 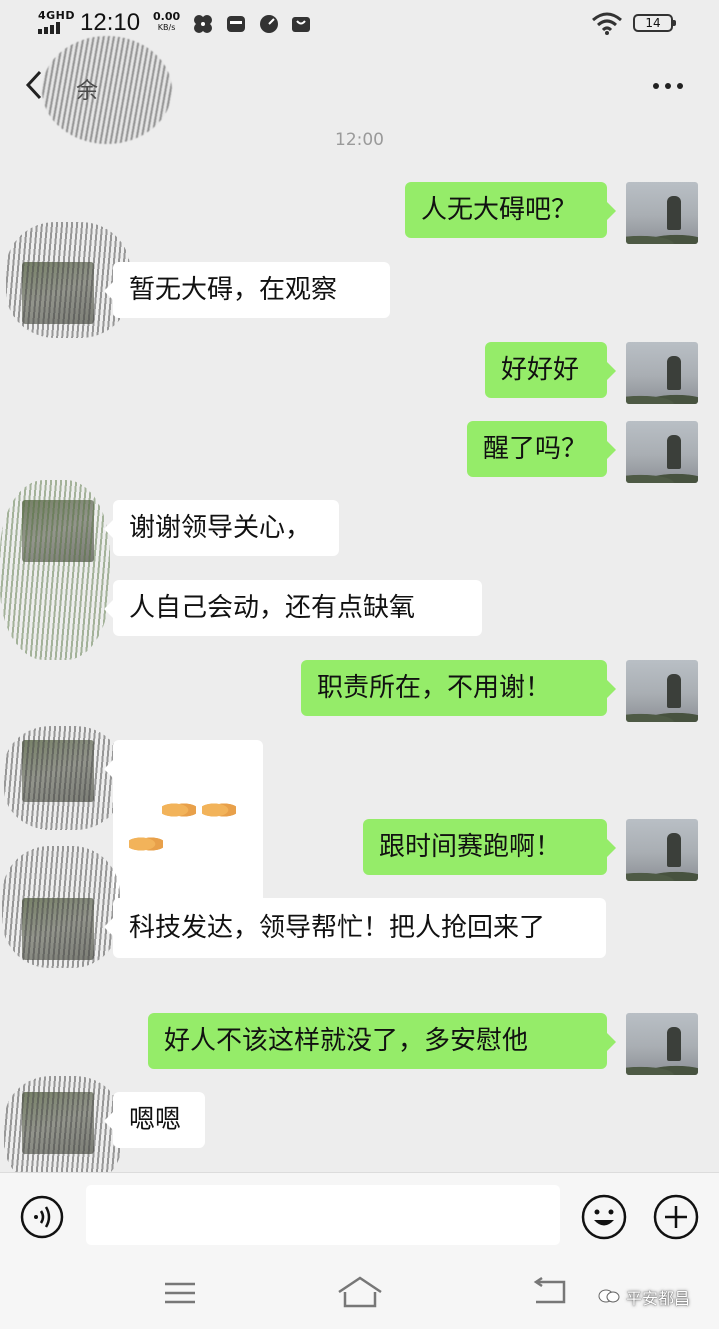 I want to click on message-bubble: 醒了吗？, so click(x=541, y=449).